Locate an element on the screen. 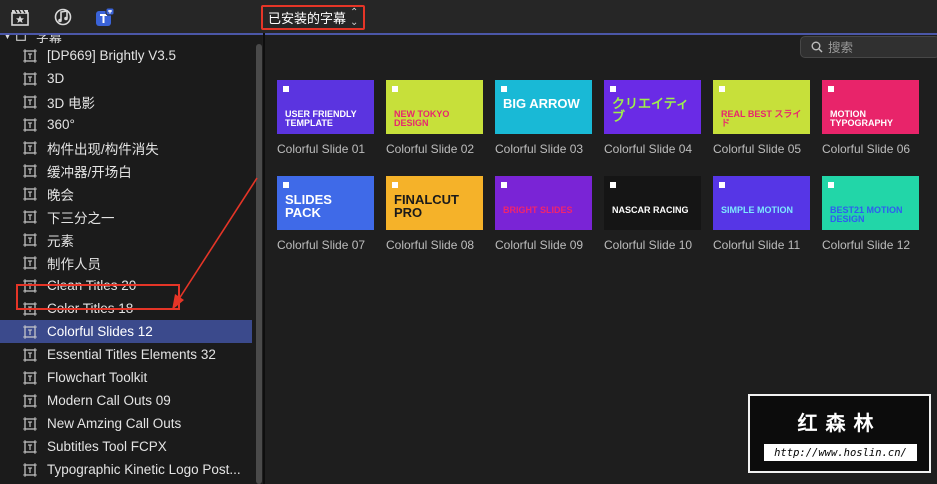 This screenshot has width=937, height=484. sidebar-item: Colorful Slides 12 is located at coordinates (126, 331).